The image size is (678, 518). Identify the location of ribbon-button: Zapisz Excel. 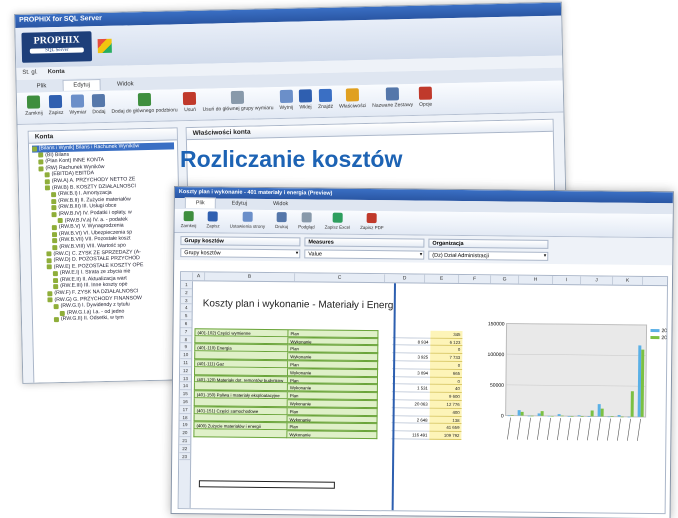
(338, 222).